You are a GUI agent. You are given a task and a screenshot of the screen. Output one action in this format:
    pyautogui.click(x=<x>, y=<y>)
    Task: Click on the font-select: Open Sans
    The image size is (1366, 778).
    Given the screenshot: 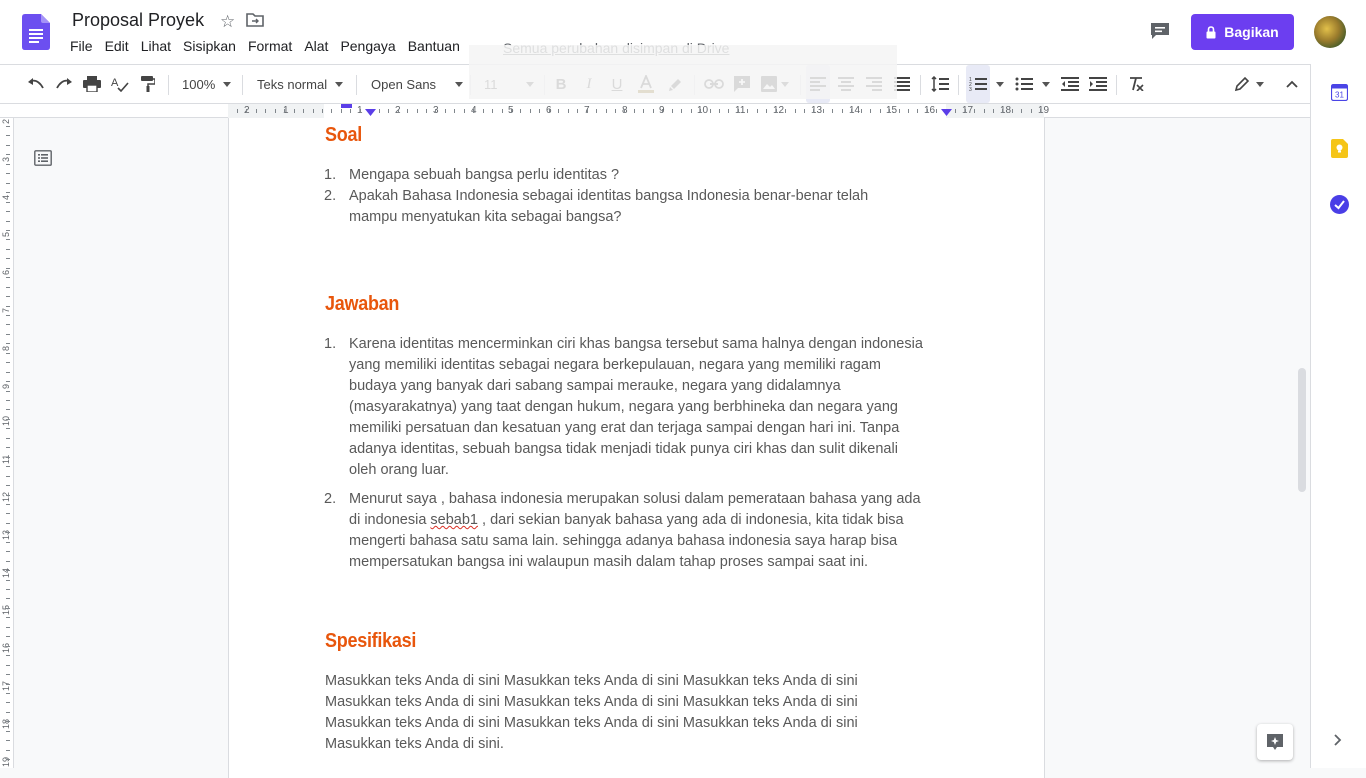 What is the action you would take?
    pyautogui.click(x=414, y=84)
    